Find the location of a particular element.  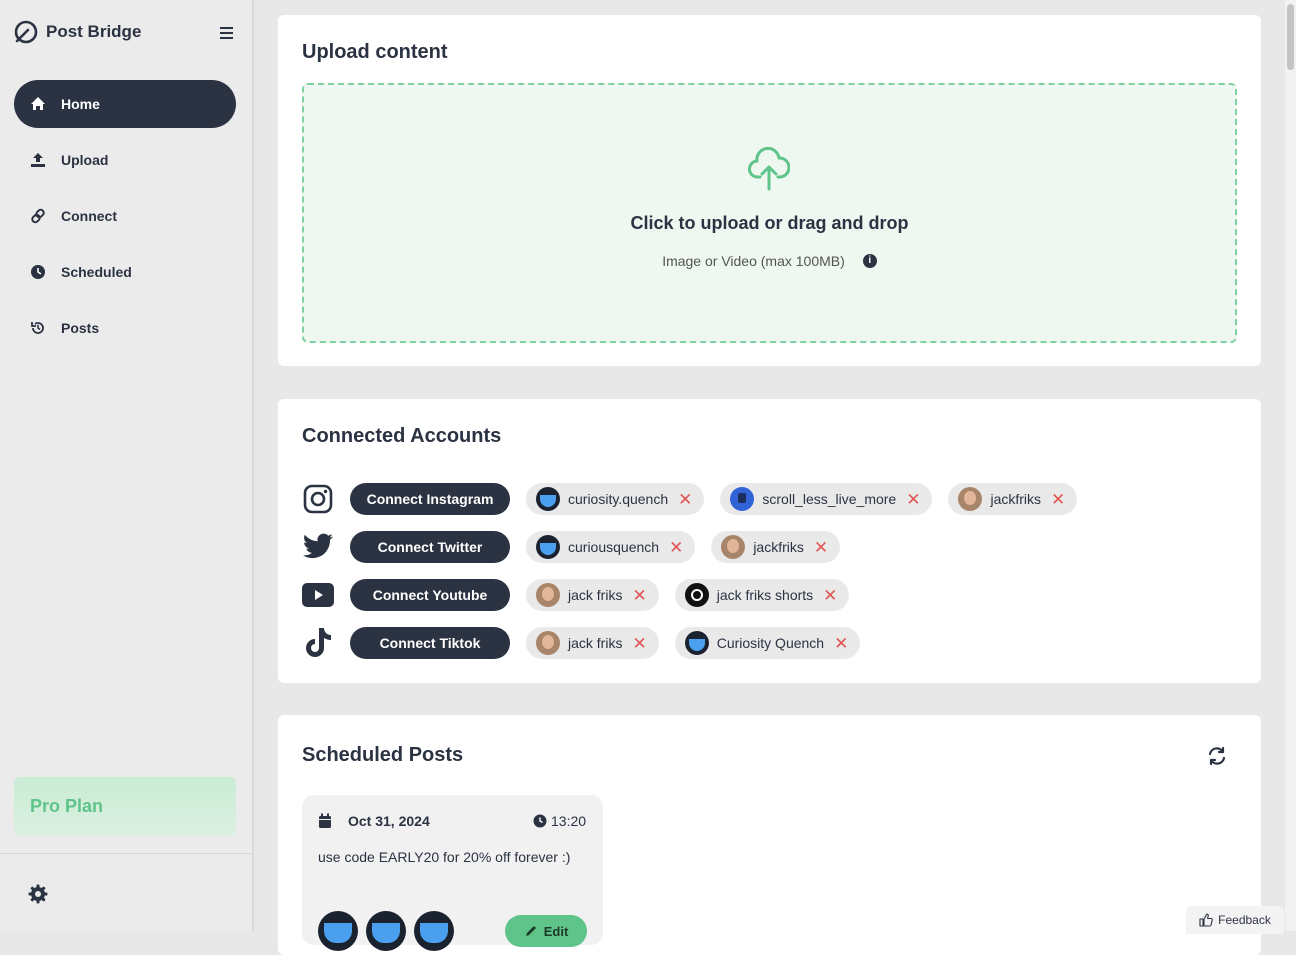

logo-icon is located at coordinates (26, 32).